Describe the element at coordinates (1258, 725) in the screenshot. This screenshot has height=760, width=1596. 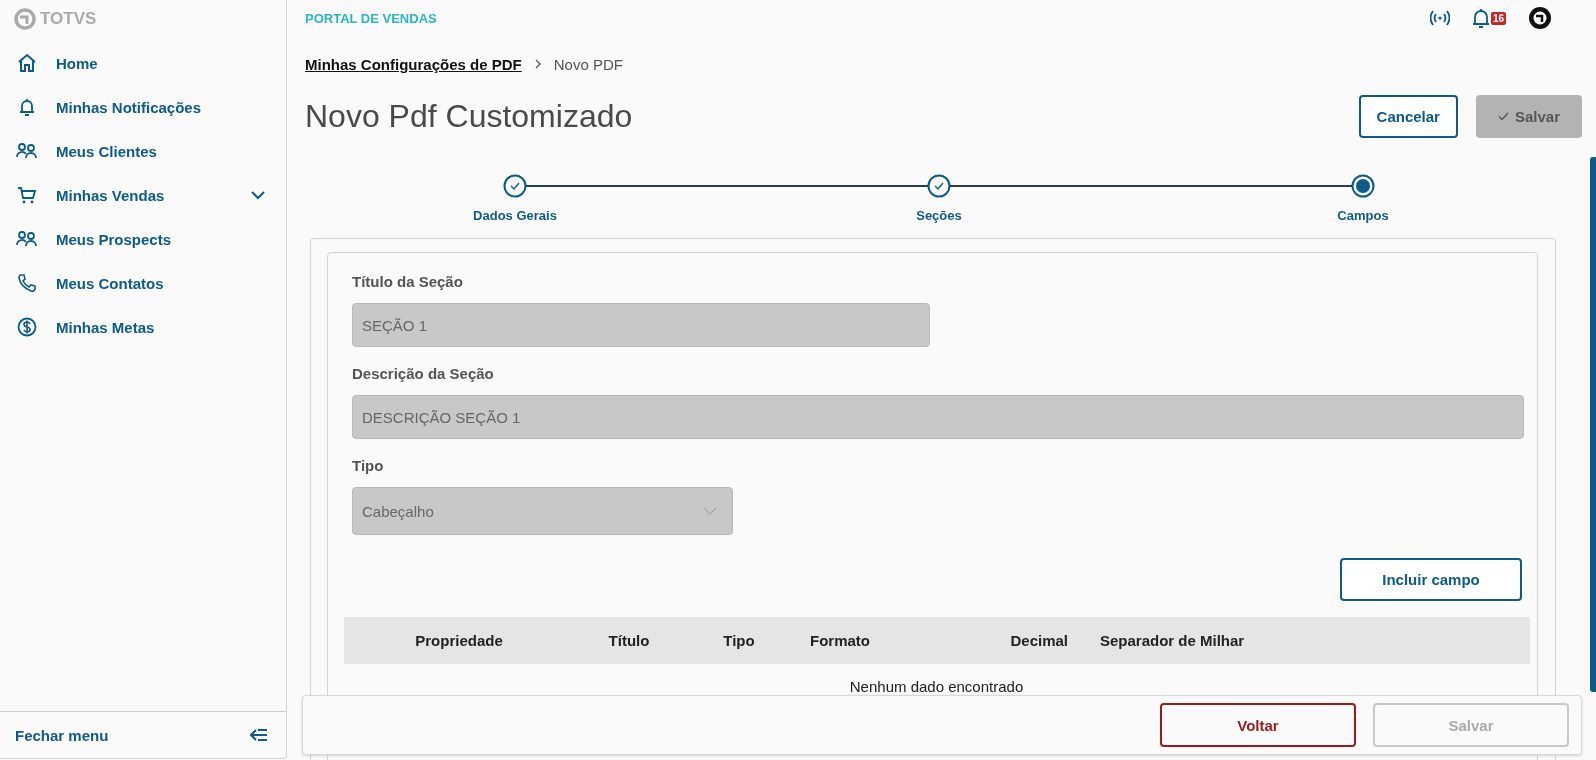
I see `back-button: Voltar` at that location.